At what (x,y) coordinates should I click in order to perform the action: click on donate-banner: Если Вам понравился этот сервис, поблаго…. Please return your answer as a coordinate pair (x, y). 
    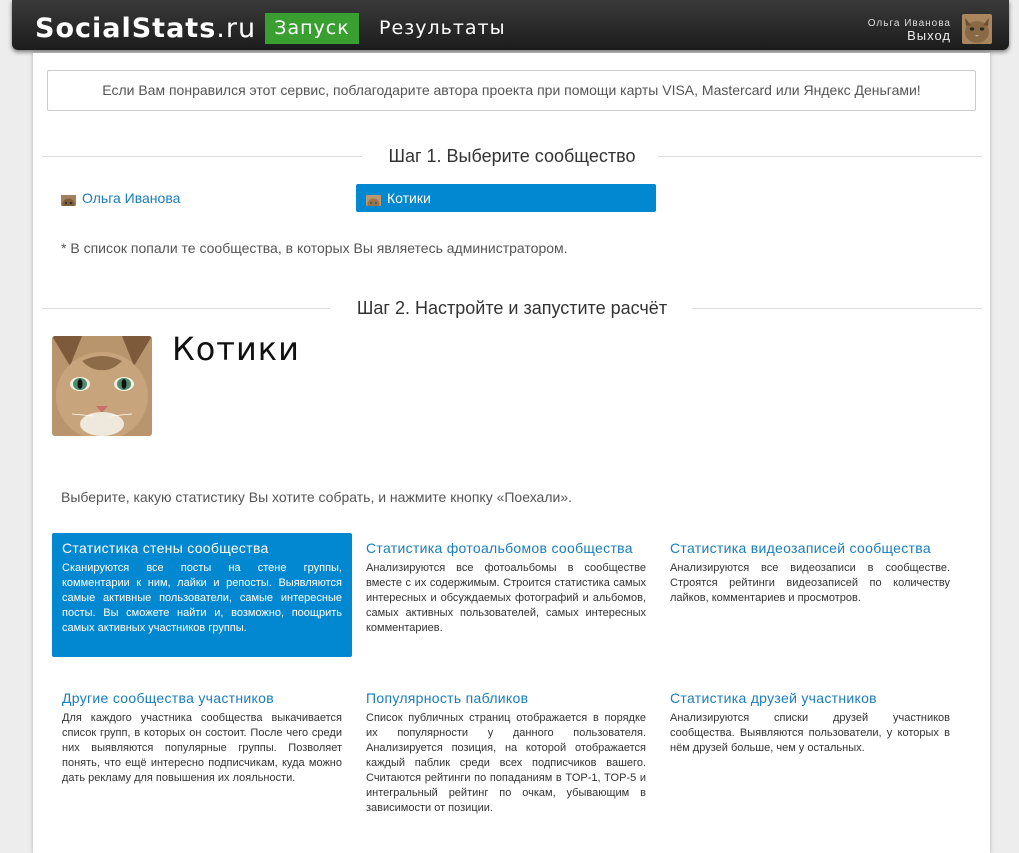
    Looking at the image, I should click on (511, 90).